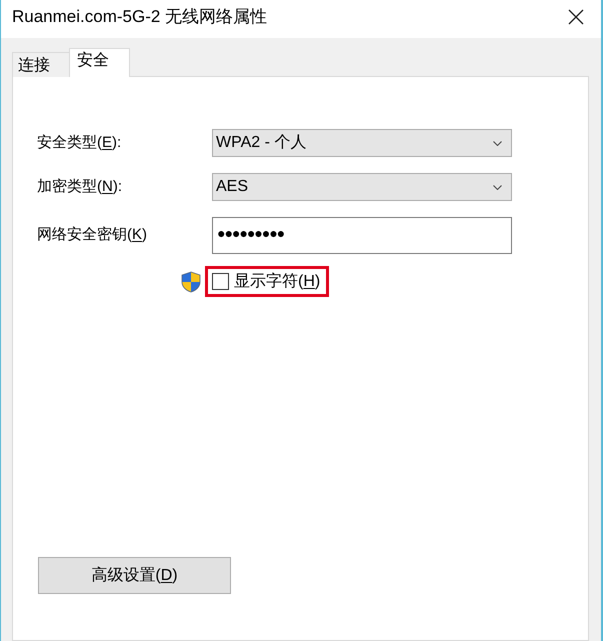 The width and height of the screenshot is (603, 641). What do you see at coordinates (362, 235) in the screenshot?
I see `password-field: ●●●●●●●●●` at bounding box center [362, 235].